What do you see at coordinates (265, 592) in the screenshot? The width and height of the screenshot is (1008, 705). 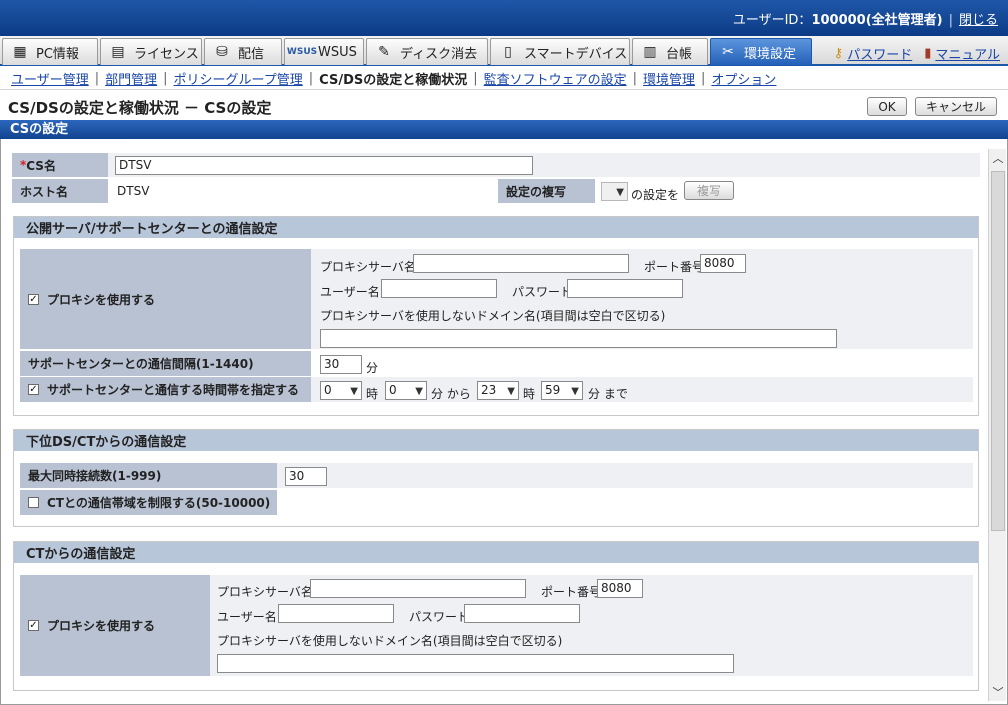 I see `ct-proxy-server-label: プロキシサーバ名` at bounding box center [265, 592].